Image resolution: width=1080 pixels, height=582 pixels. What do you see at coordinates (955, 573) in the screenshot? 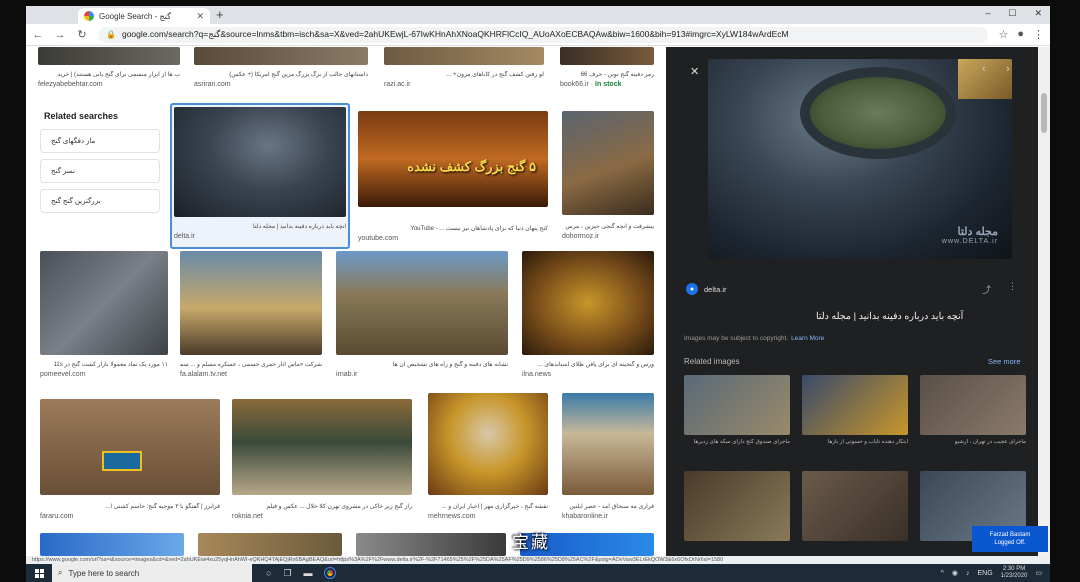
I see `network-icon: ◉` at bounding box center [955, 573].